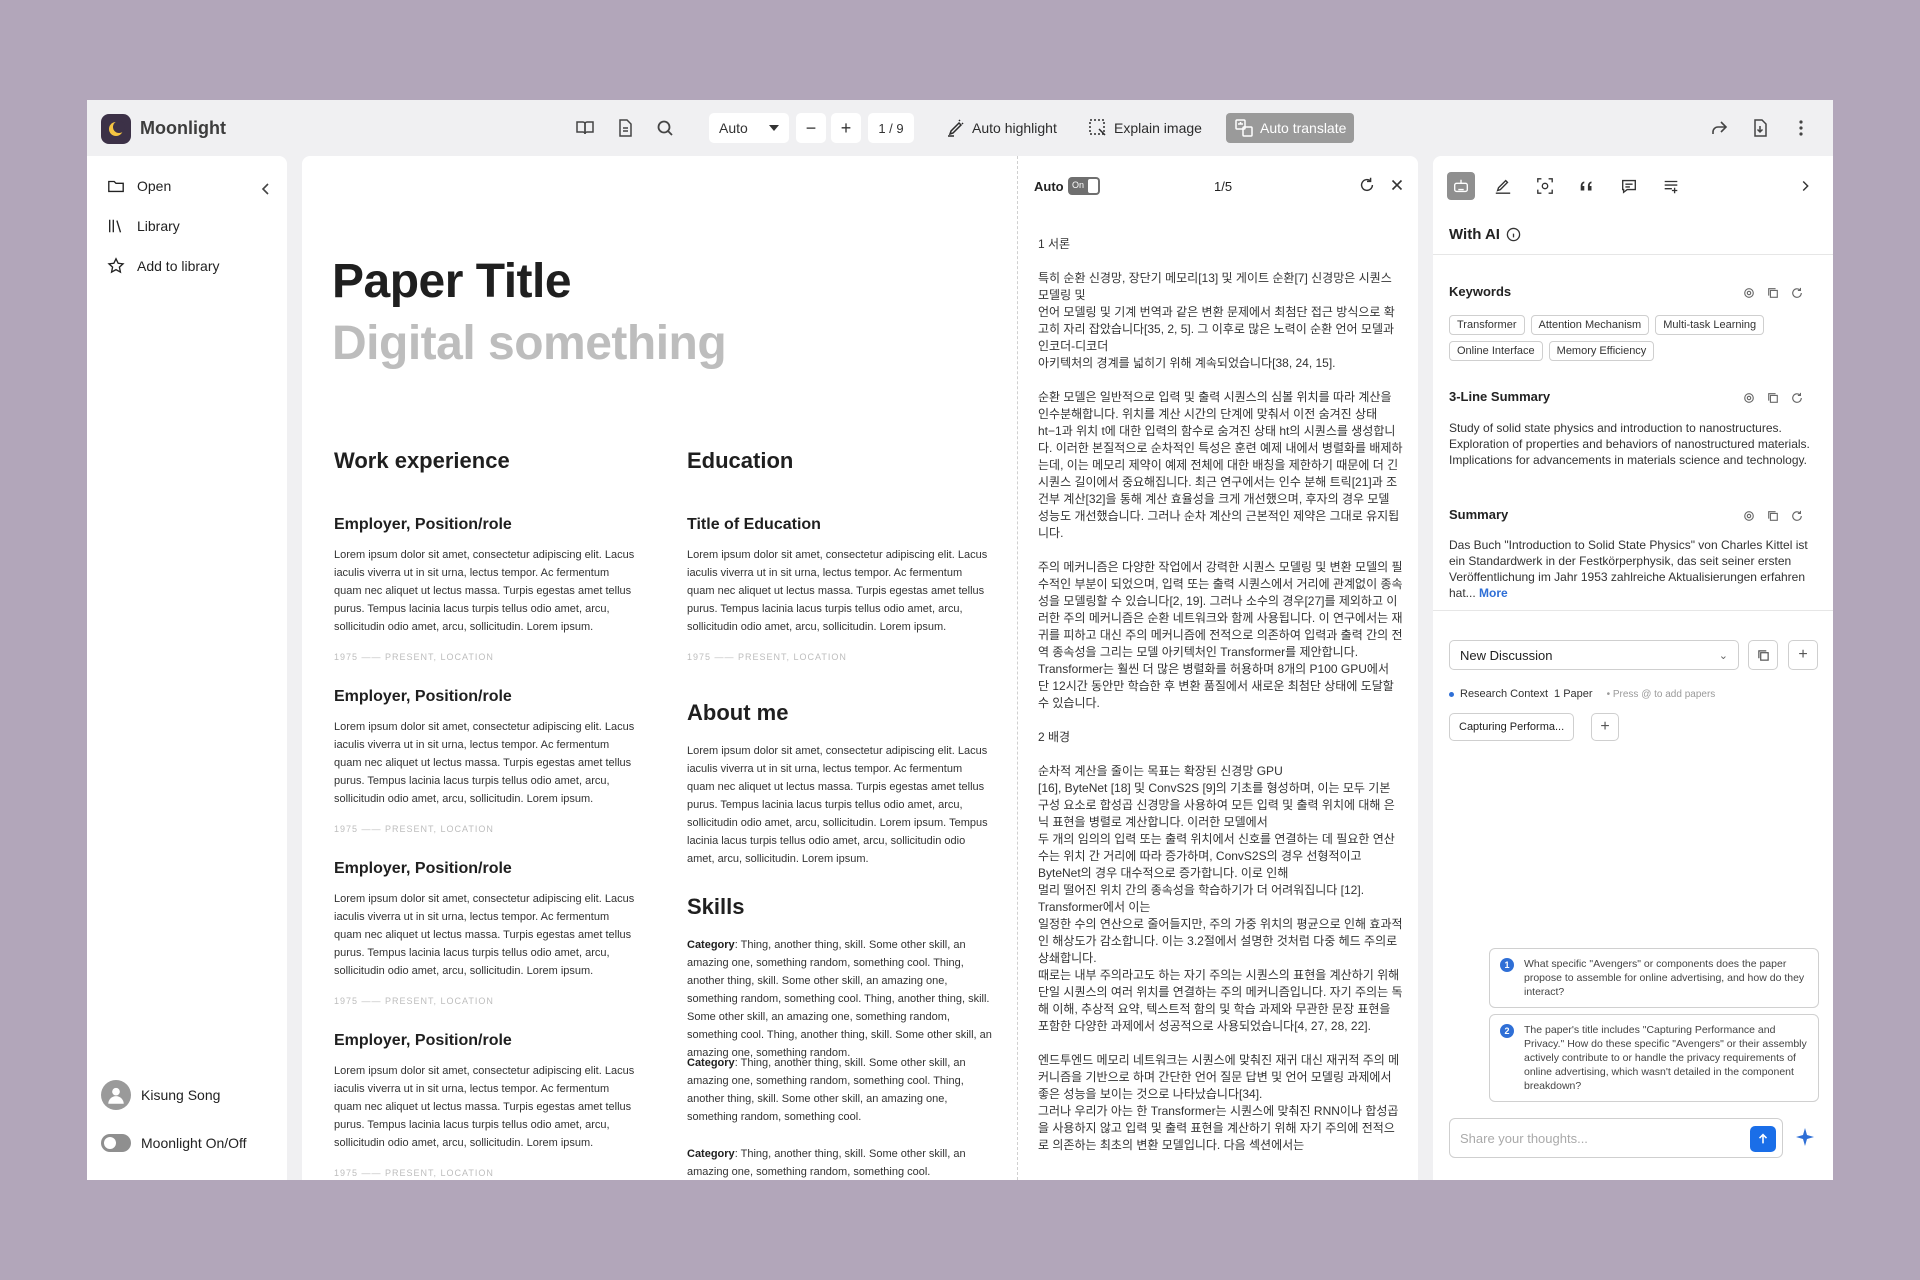 Image resolution: width=1920 pixels, height=1280 pixels. Describe the element at coordinates (846, 128) in the screenshot. I see `zoom-in-button: +` at that location.